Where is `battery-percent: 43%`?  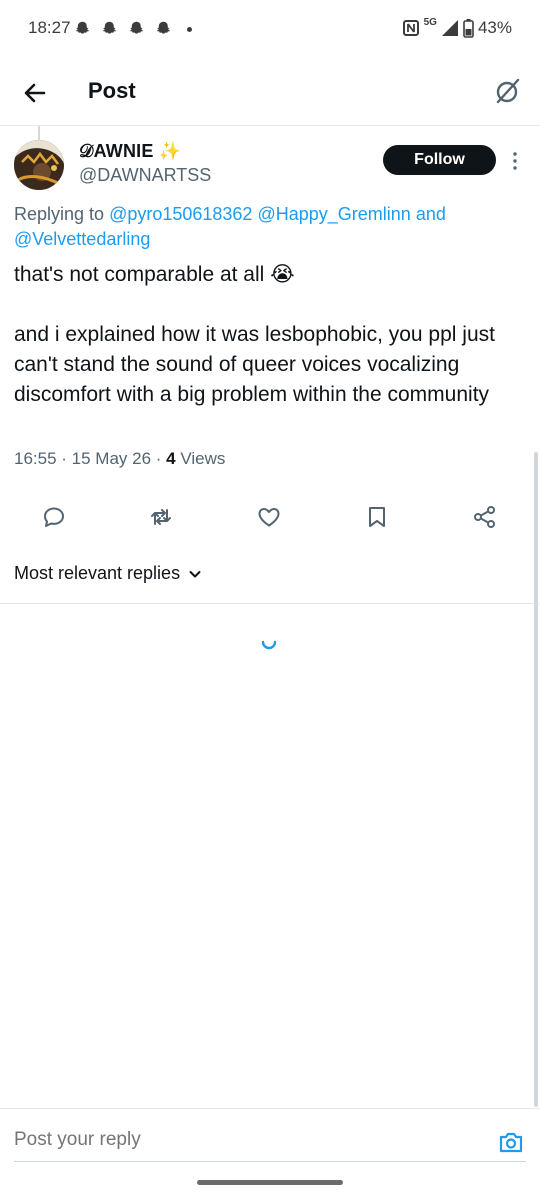
battery-percent: 43% is located at coordinates (494, 27).